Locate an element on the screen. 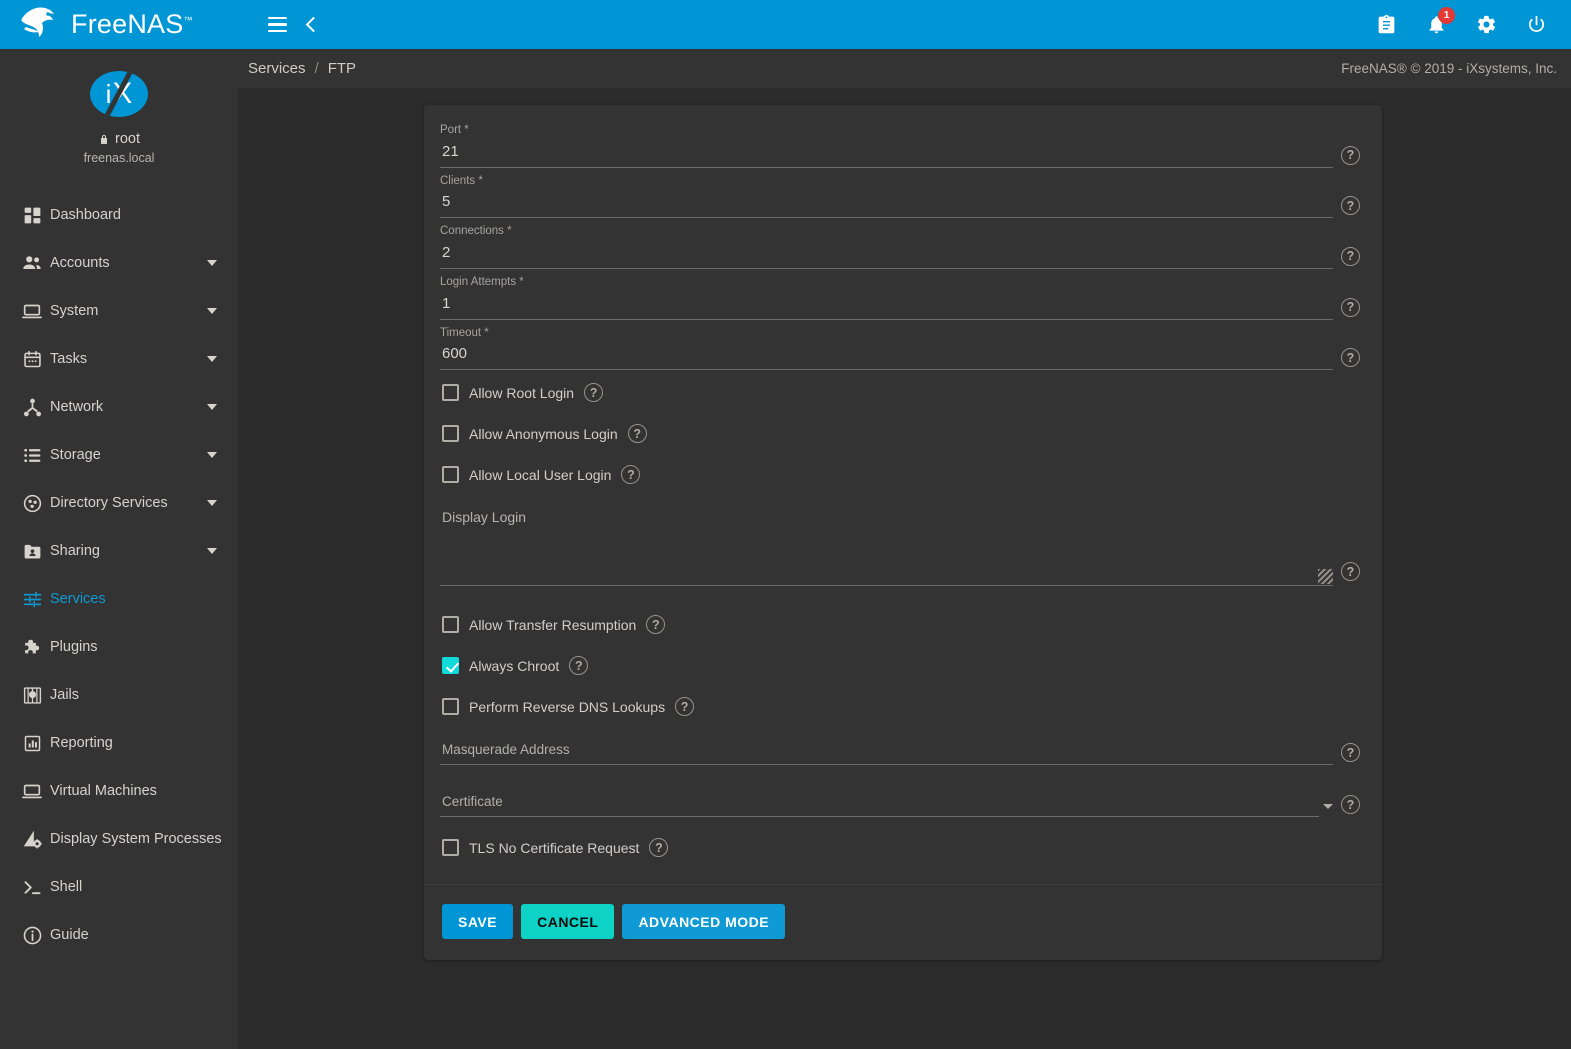  port-field-row: Port * 21? is located at coordinates (900, 144).